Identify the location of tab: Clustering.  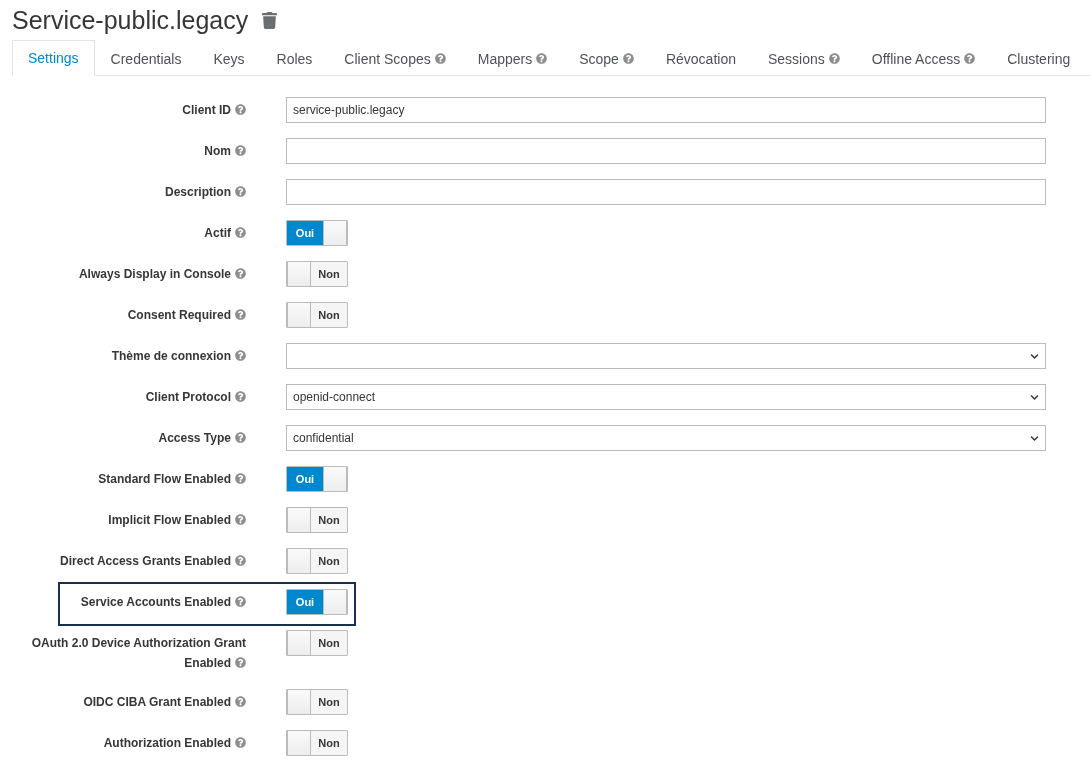
(1039, 58).